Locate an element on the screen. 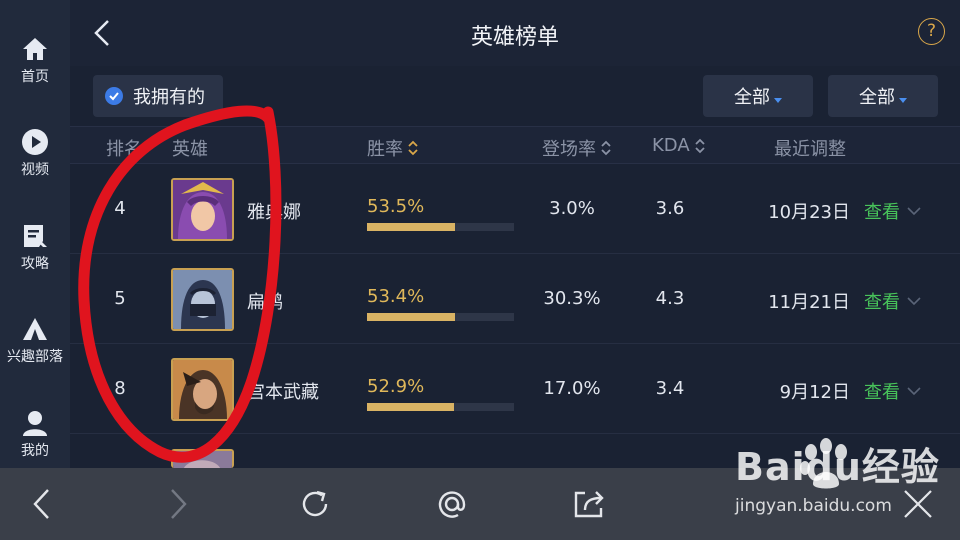 The width and height of the screenshot is (960, 540). tent-icon is located at coordinates (35, 329).